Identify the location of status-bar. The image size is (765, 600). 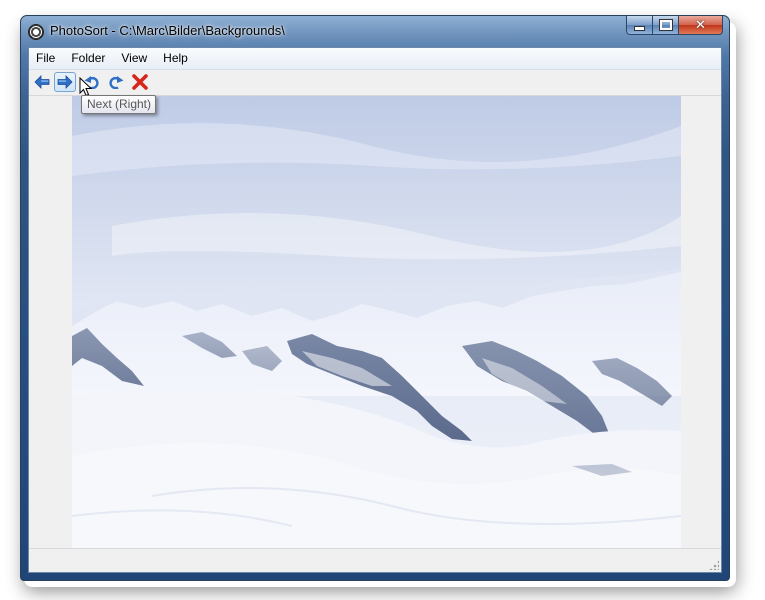
(375, 560).